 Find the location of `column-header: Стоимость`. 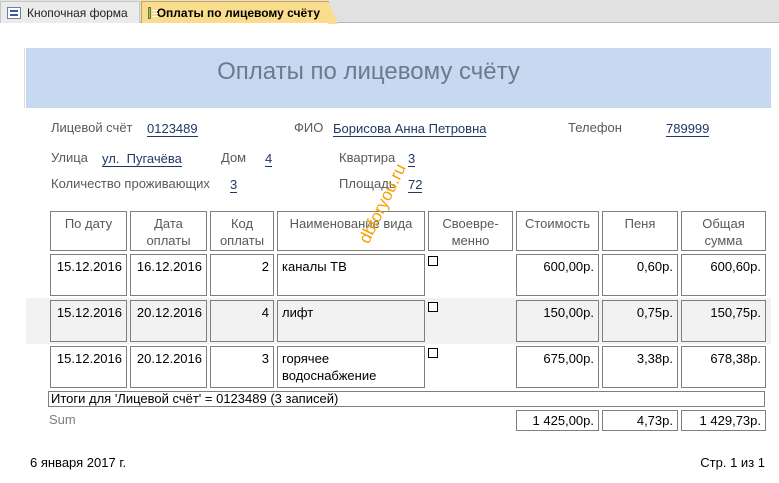

column-header: Стоимость is located at coordinates (557, 231).